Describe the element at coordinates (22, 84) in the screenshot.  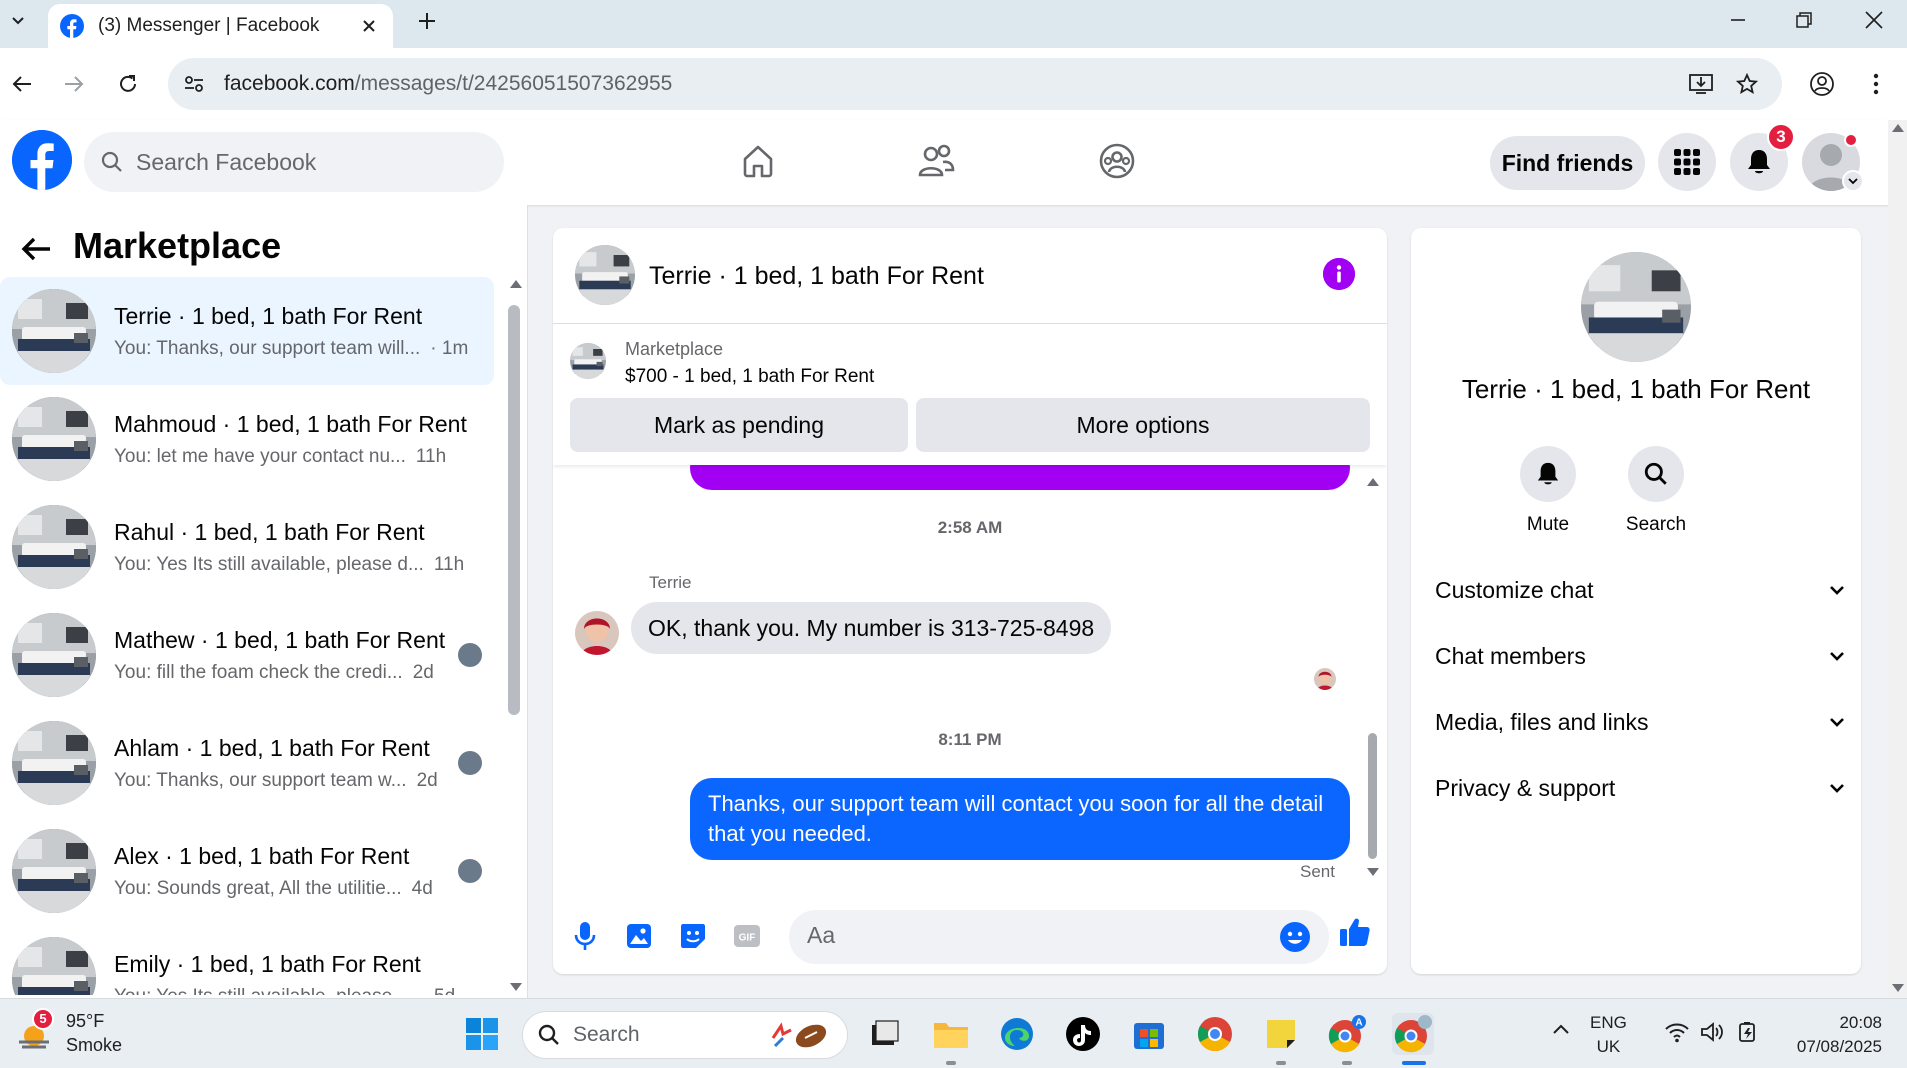
I see `back-icon` at that location.